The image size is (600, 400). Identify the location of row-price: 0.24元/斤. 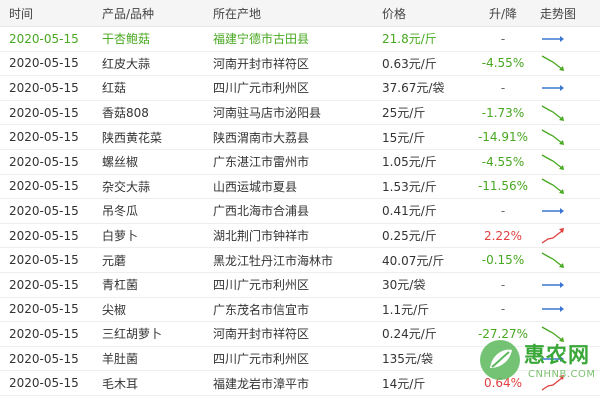
(409, 334).